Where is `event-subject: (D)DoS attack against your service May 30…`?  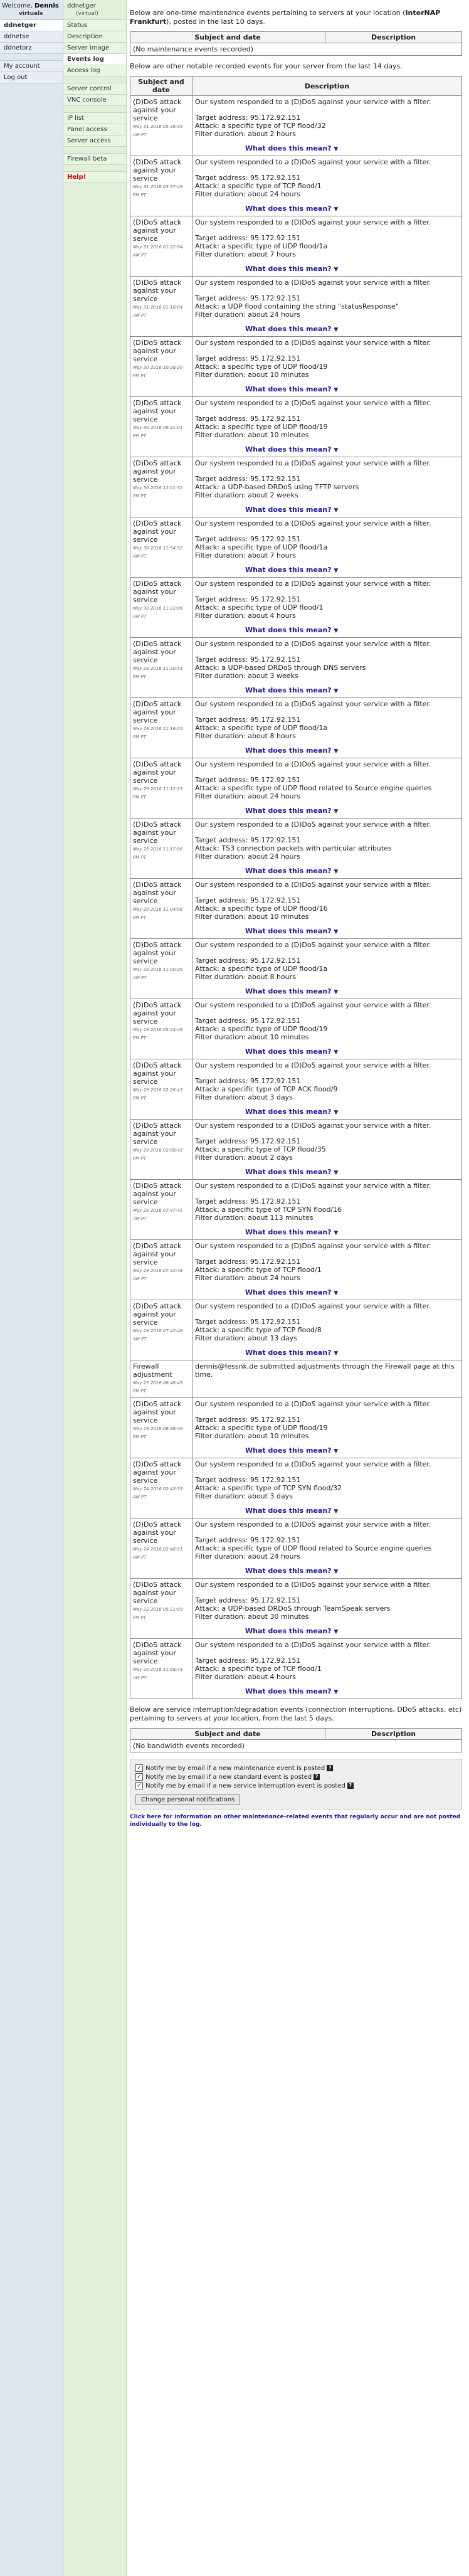
event-subject: (D)DoS attack against your service May 30… is located at coordinates (161, 487).